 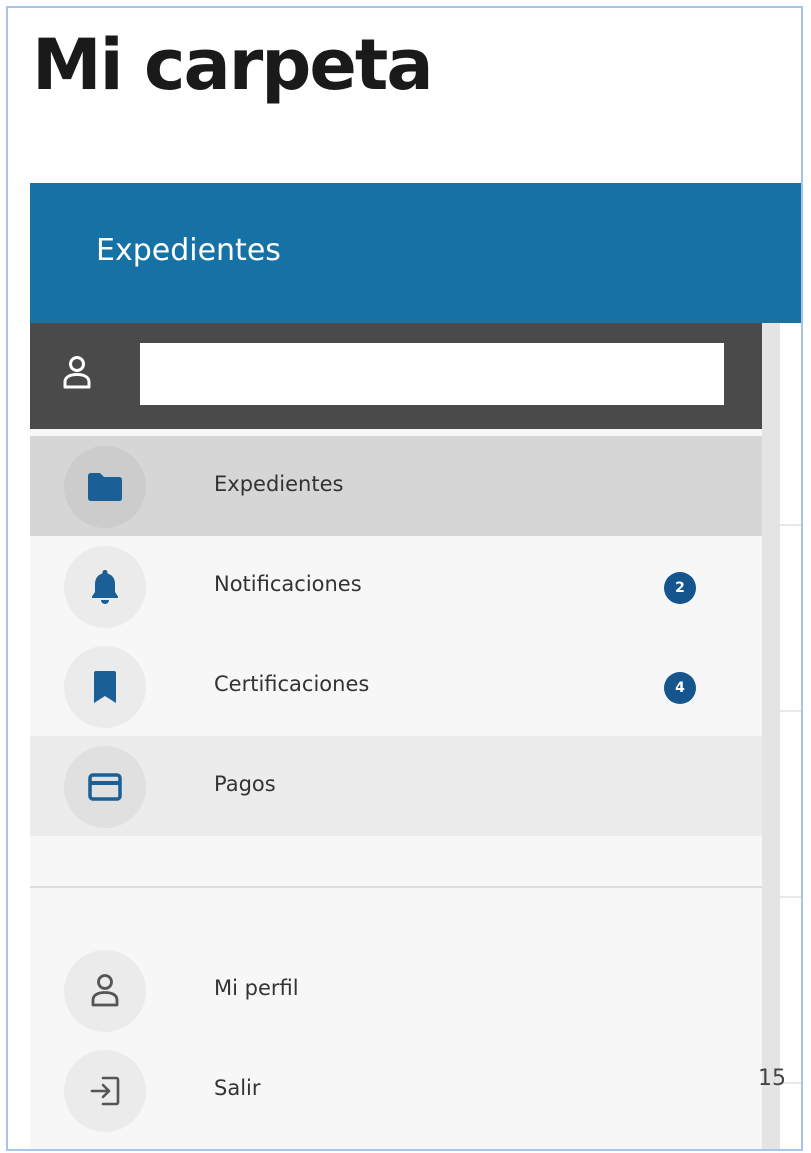 I want to click on sidebar-item-label: Expedientes, so click(x=279, y=484).